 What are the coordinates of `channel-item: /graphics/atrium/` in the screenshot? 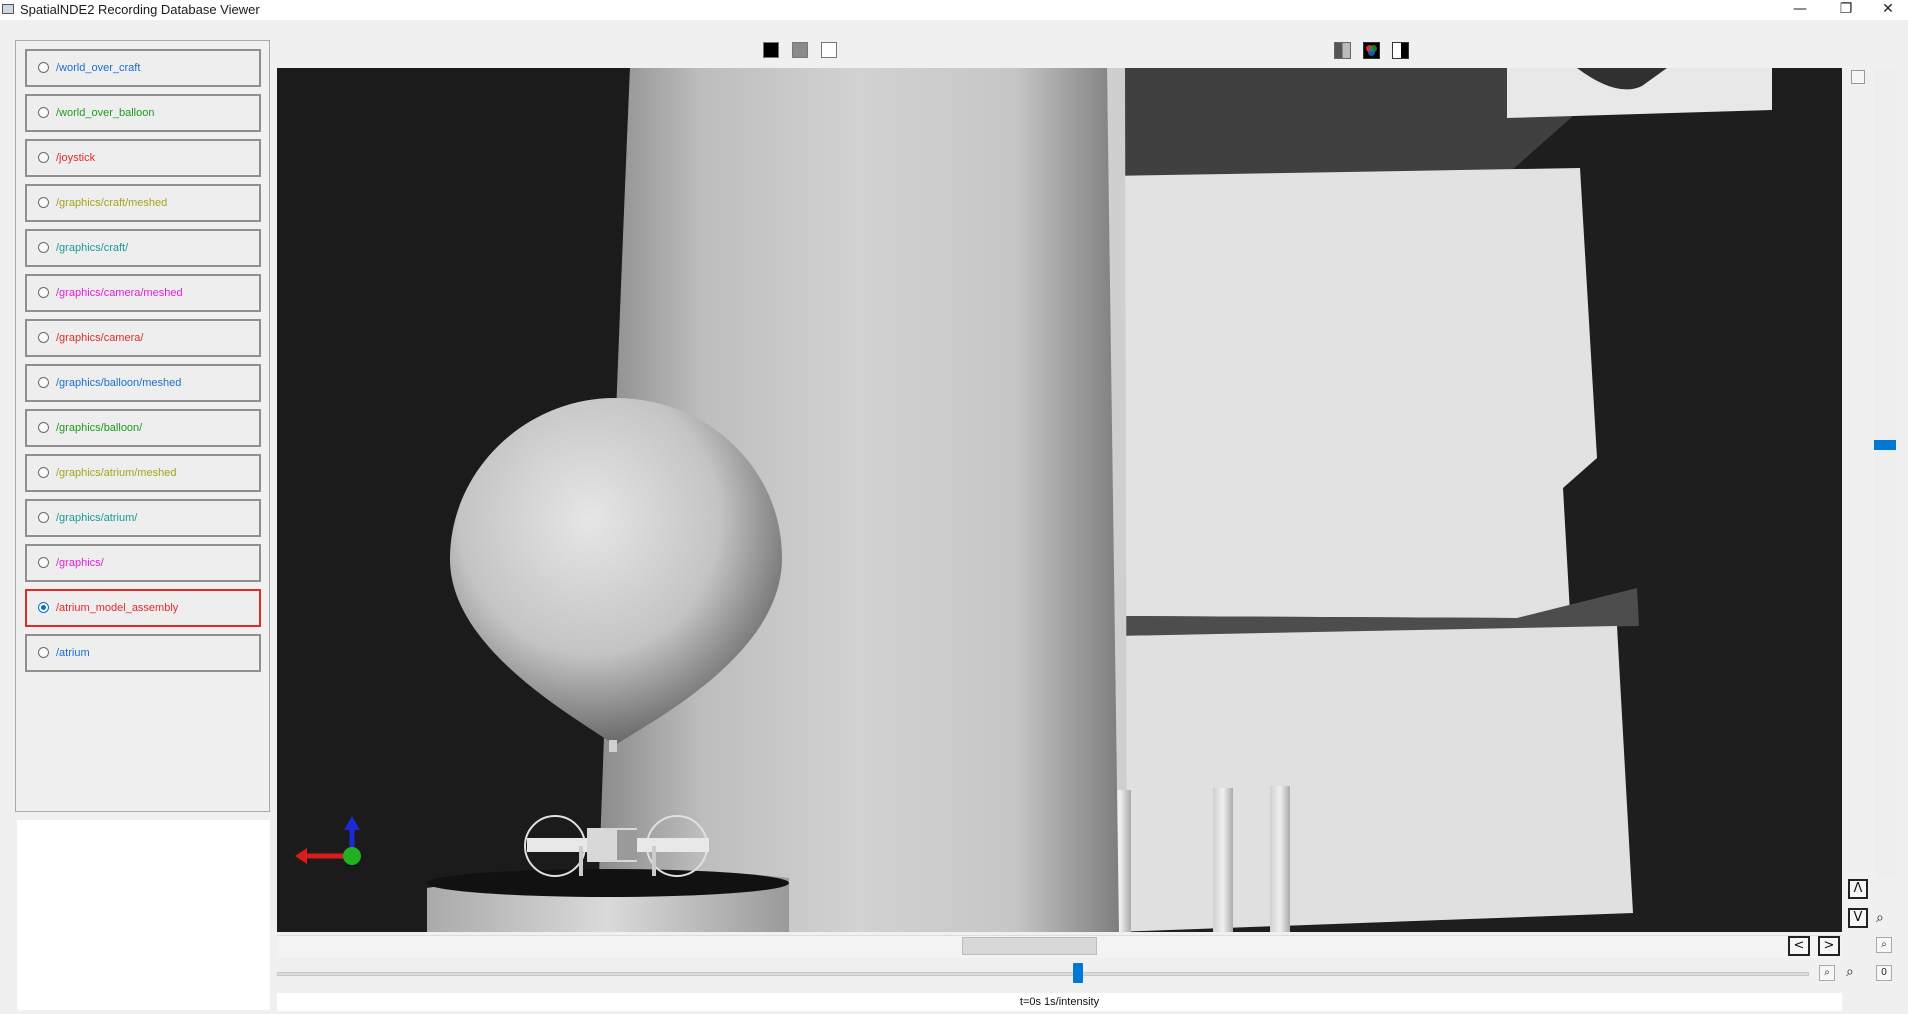 It's located at (143, 518).